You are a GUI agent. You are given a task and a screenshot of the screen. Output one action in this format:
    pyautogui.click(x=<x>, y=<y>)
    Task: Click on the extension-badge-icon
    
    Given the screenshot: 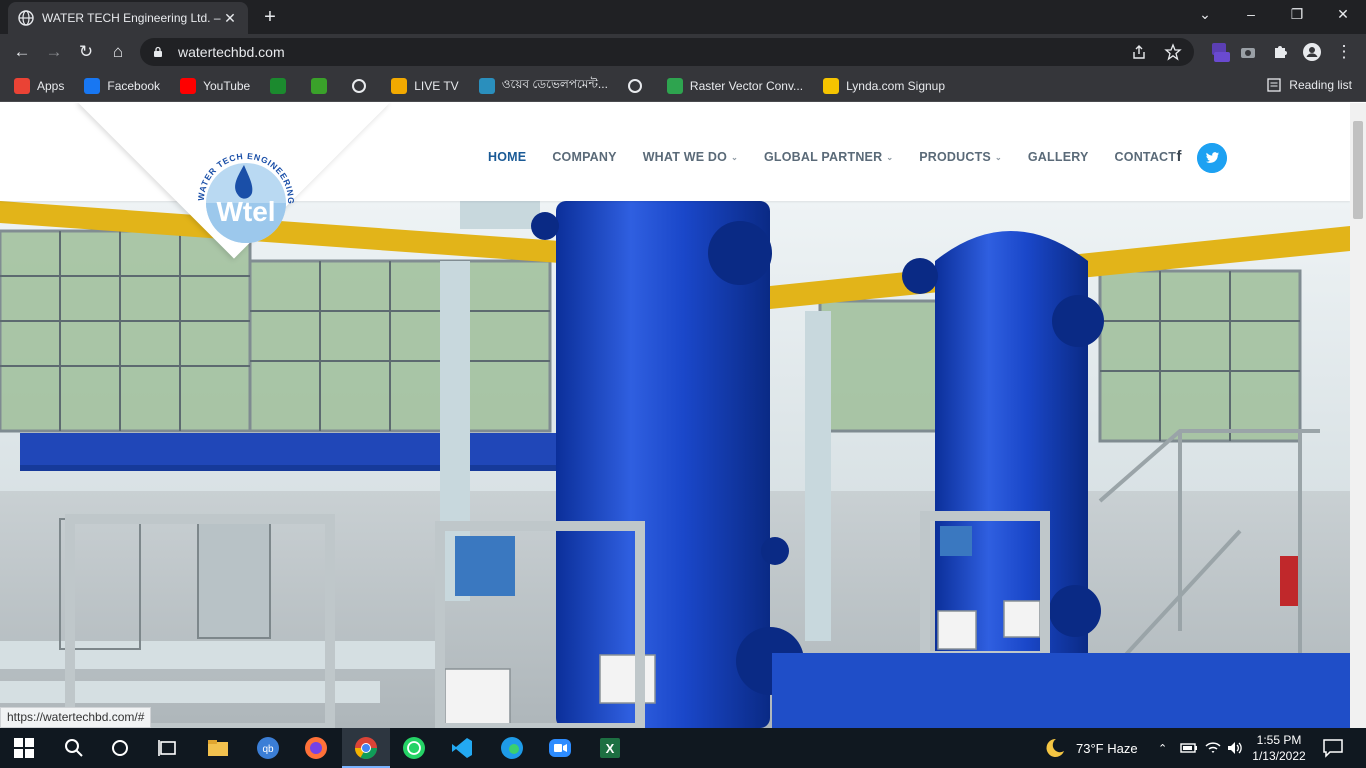 What is the action you would take?
    pyautogui.click(x=1220, y=52)
    